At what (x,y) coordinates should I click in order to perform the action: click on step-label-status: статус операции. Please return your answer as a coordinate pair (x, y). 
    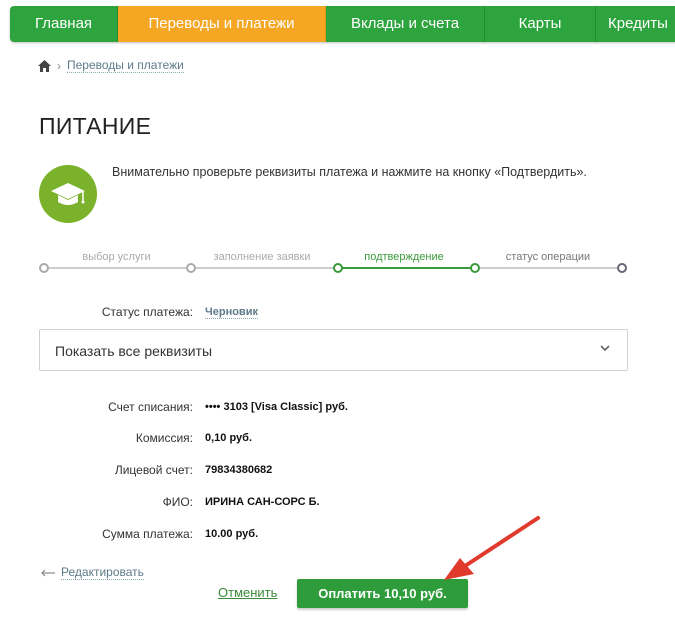
    Looking at the image, I should click on (548, 257).